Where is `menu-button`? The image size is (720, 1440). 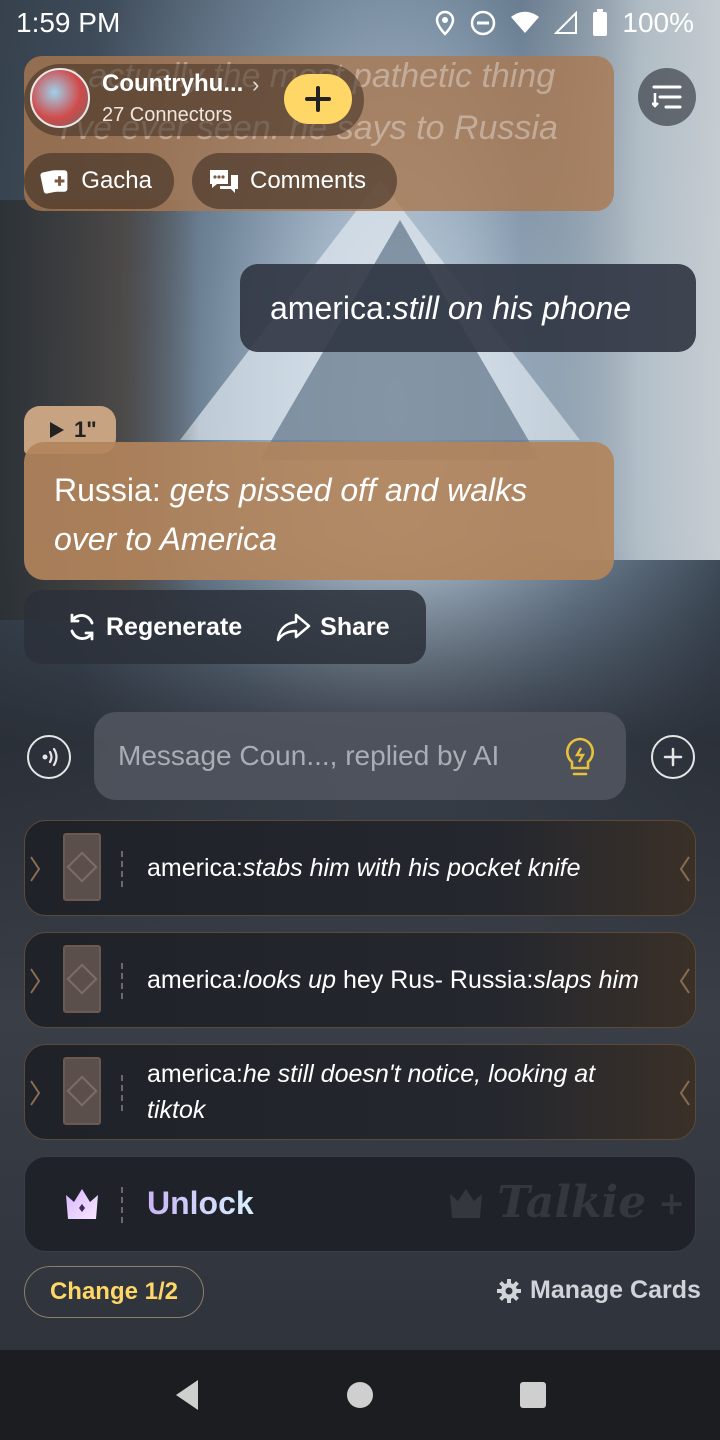 menu-button is located at coordinates (667, 97).